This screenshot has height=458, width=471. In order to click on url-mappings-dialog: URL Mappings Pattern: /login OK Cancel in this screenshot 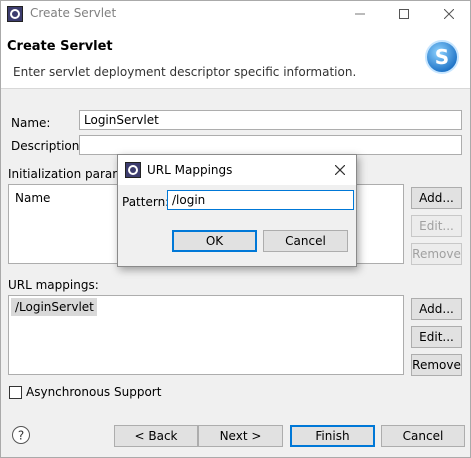, I will do `click(237, 210)`.